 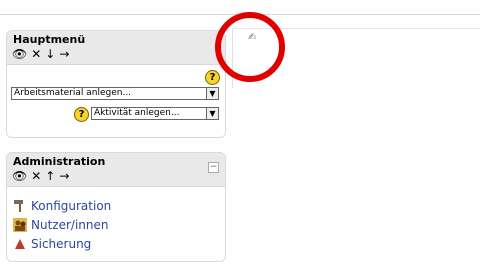 What do you see at coordinates (116, 48) in the screenshot?
I see `main-menu-header: Hauptmenü 👁 ✕ ↓ →` at bounding box center [116, 48].